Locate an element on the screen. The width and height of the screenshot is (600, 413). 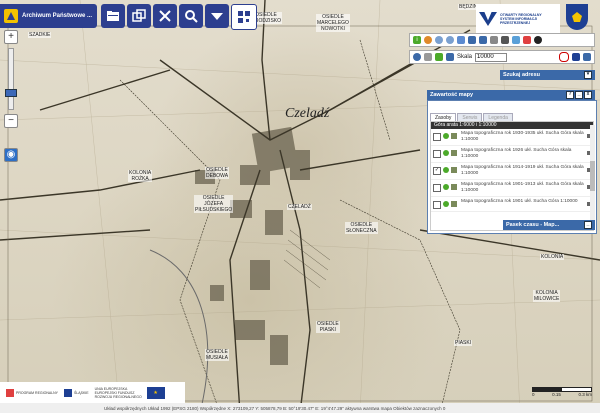
layers-icon is located at coordinates (217, 16).